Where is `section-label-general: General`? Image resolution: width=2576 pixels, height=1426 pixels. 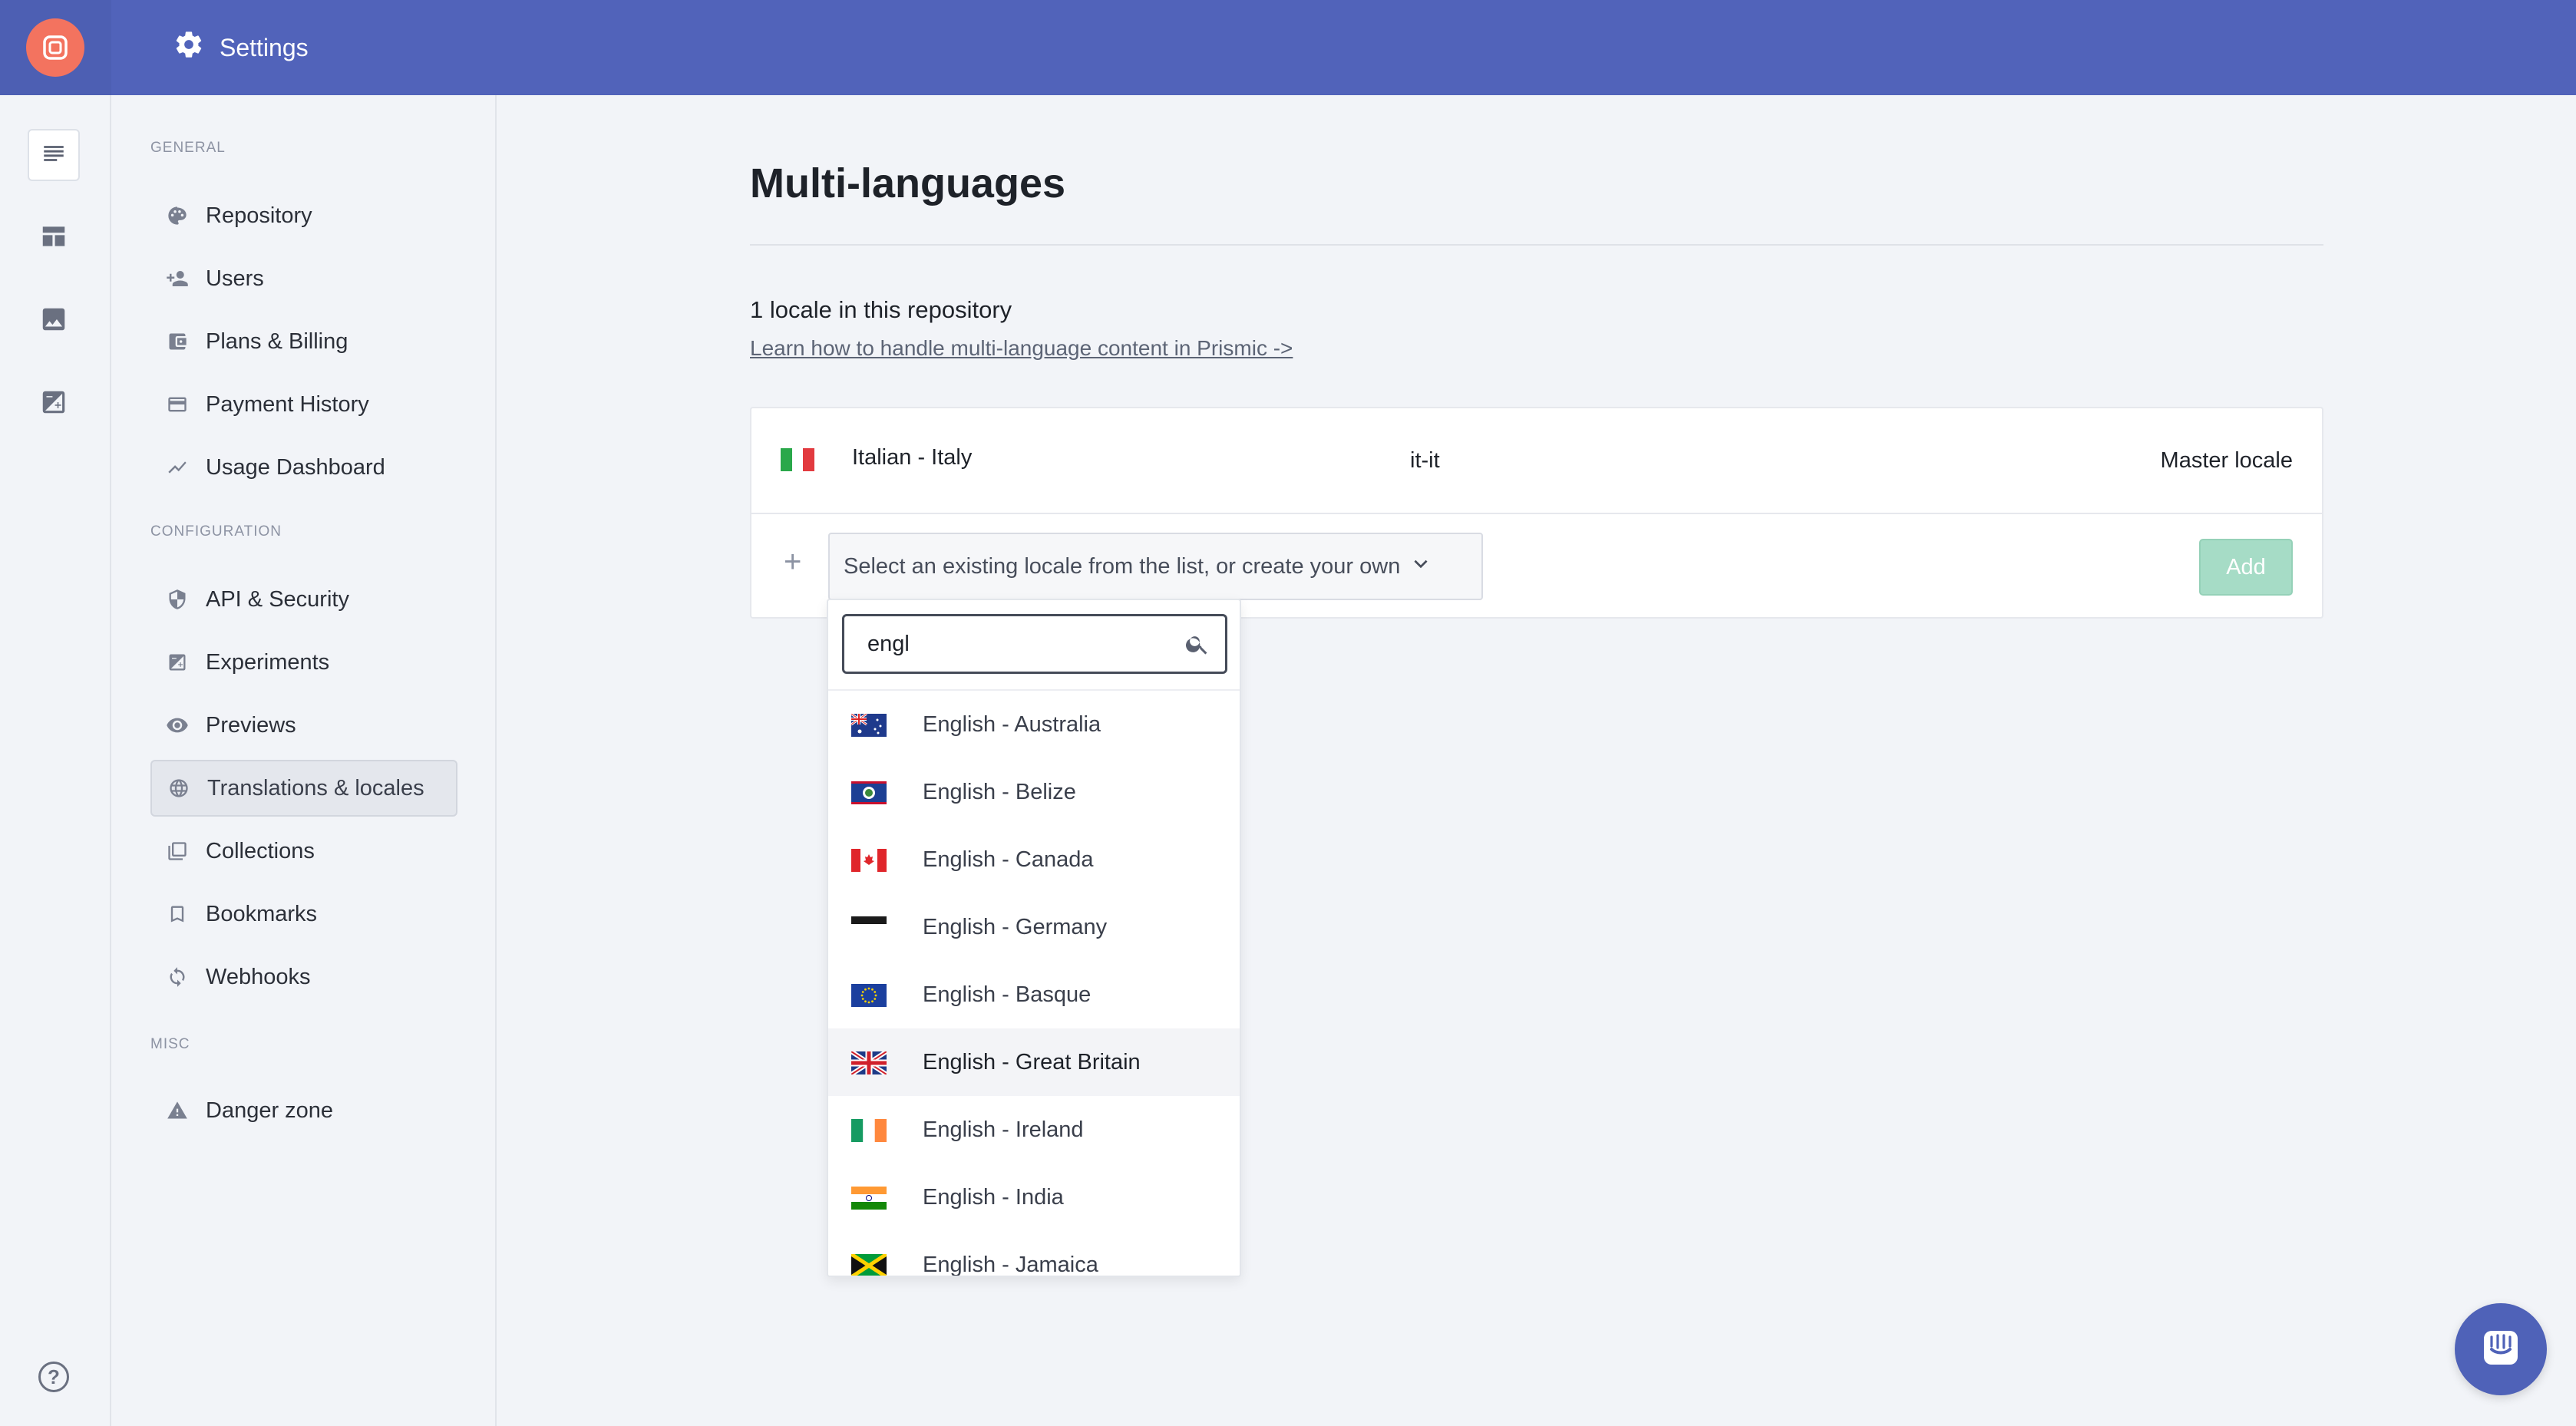 section-label-general: General is located at coordinates (188, 148).